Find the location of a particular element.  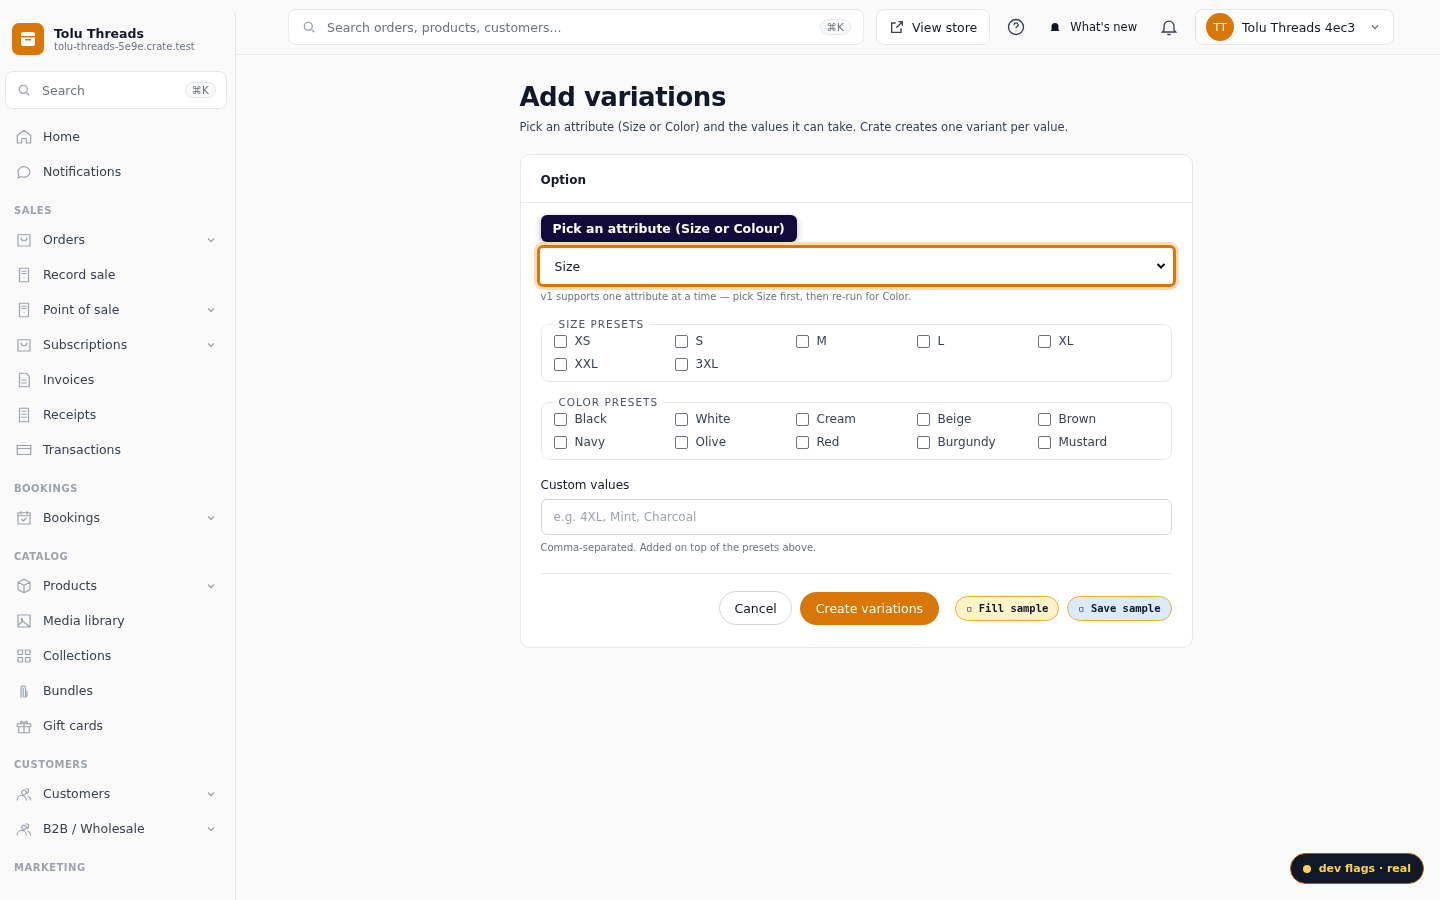

checkbox-label: Cream is located at coordinates (836, 419).